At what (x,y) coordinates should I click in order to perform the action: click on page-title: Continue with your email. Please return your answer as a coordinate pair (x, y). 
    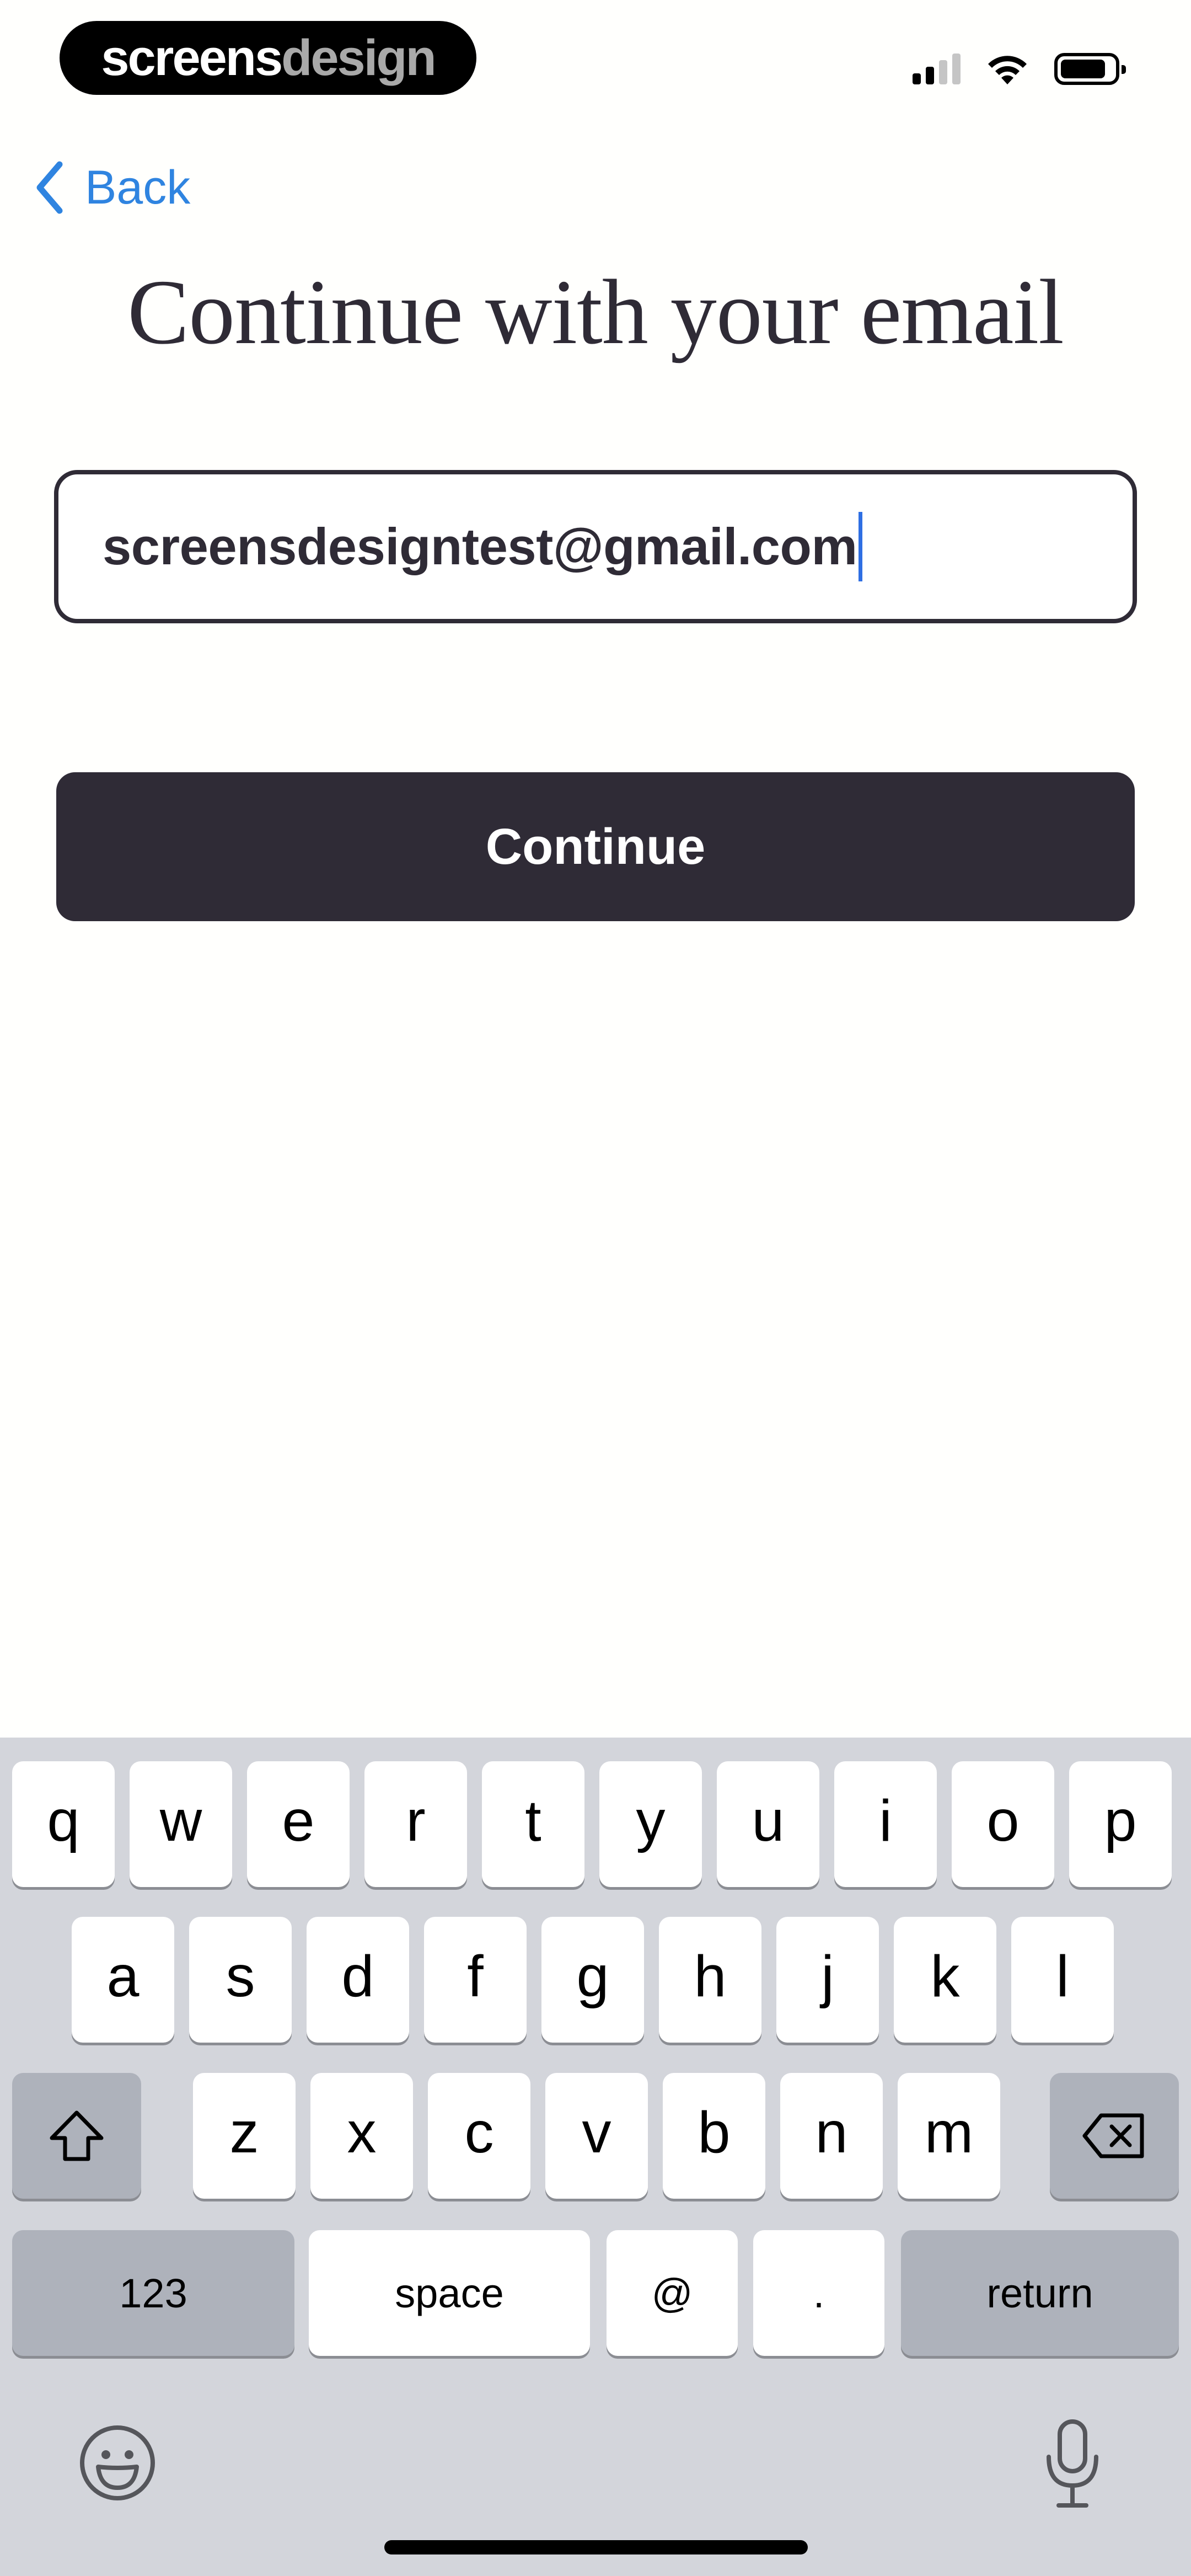
    Looking at the image, I should click on (595, 312).